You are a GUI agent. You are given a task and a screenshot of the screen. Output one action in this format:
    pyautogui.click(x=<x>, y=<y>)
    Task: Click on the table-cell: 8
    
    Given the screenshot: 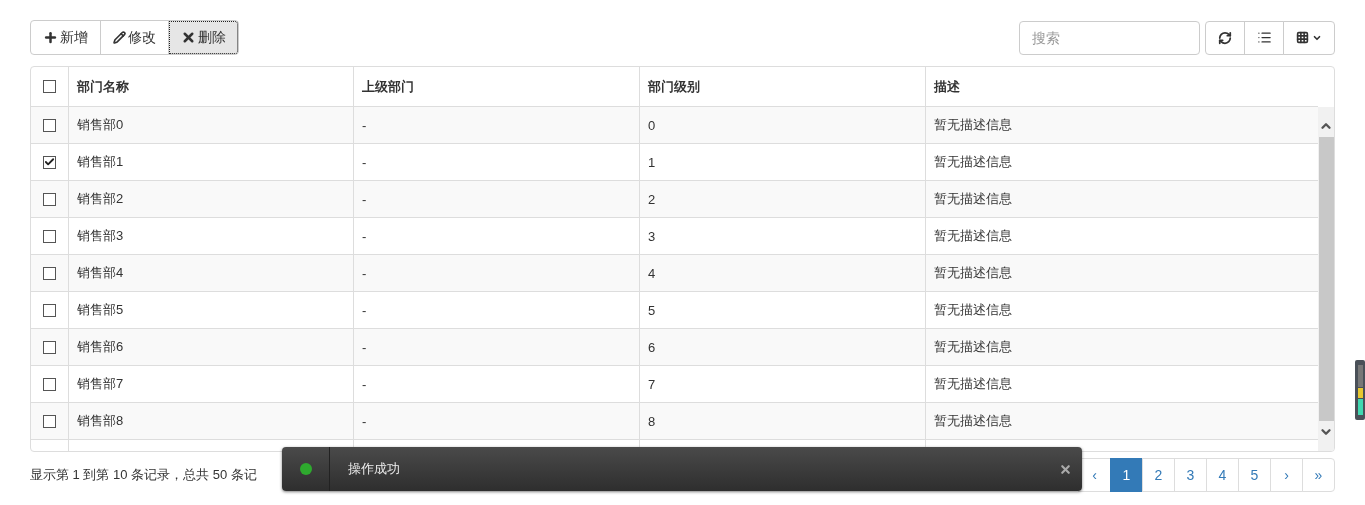 What is the action you would take?
    pyautogui.click(x=782, y=421)
    